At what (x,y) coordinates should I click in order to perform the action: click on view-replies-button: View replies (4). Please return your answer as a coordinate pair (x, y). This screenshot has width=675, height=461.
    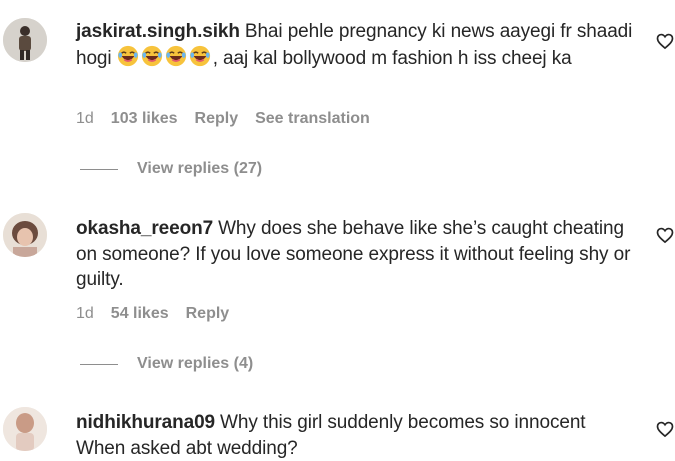
    Looking at the image, I should click on (166, 364).